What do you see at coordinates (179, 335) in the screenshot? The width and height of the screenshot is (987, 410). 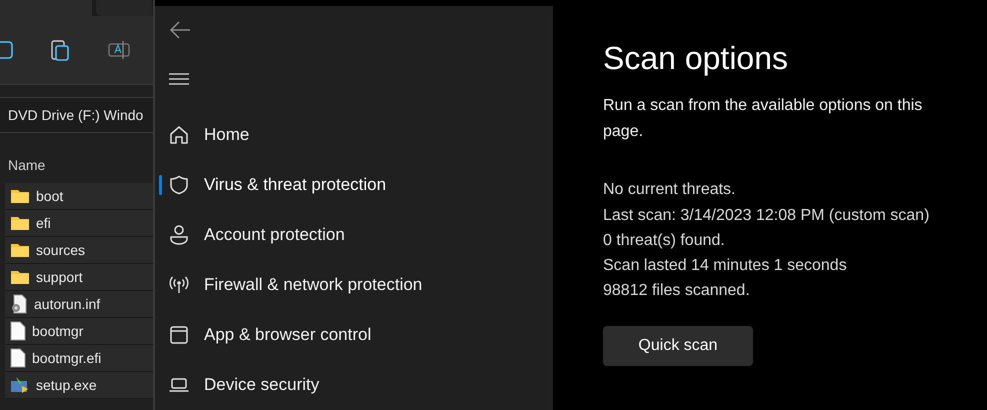 I see `window-icon` at bounding box center [179, 335].